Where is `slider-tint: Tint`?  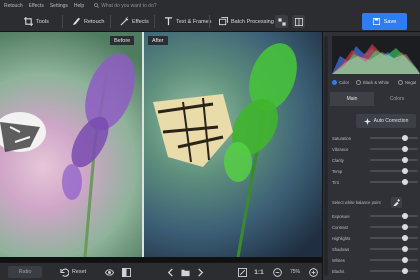
slider-tint: Tint is located at coordinates (376, 182).